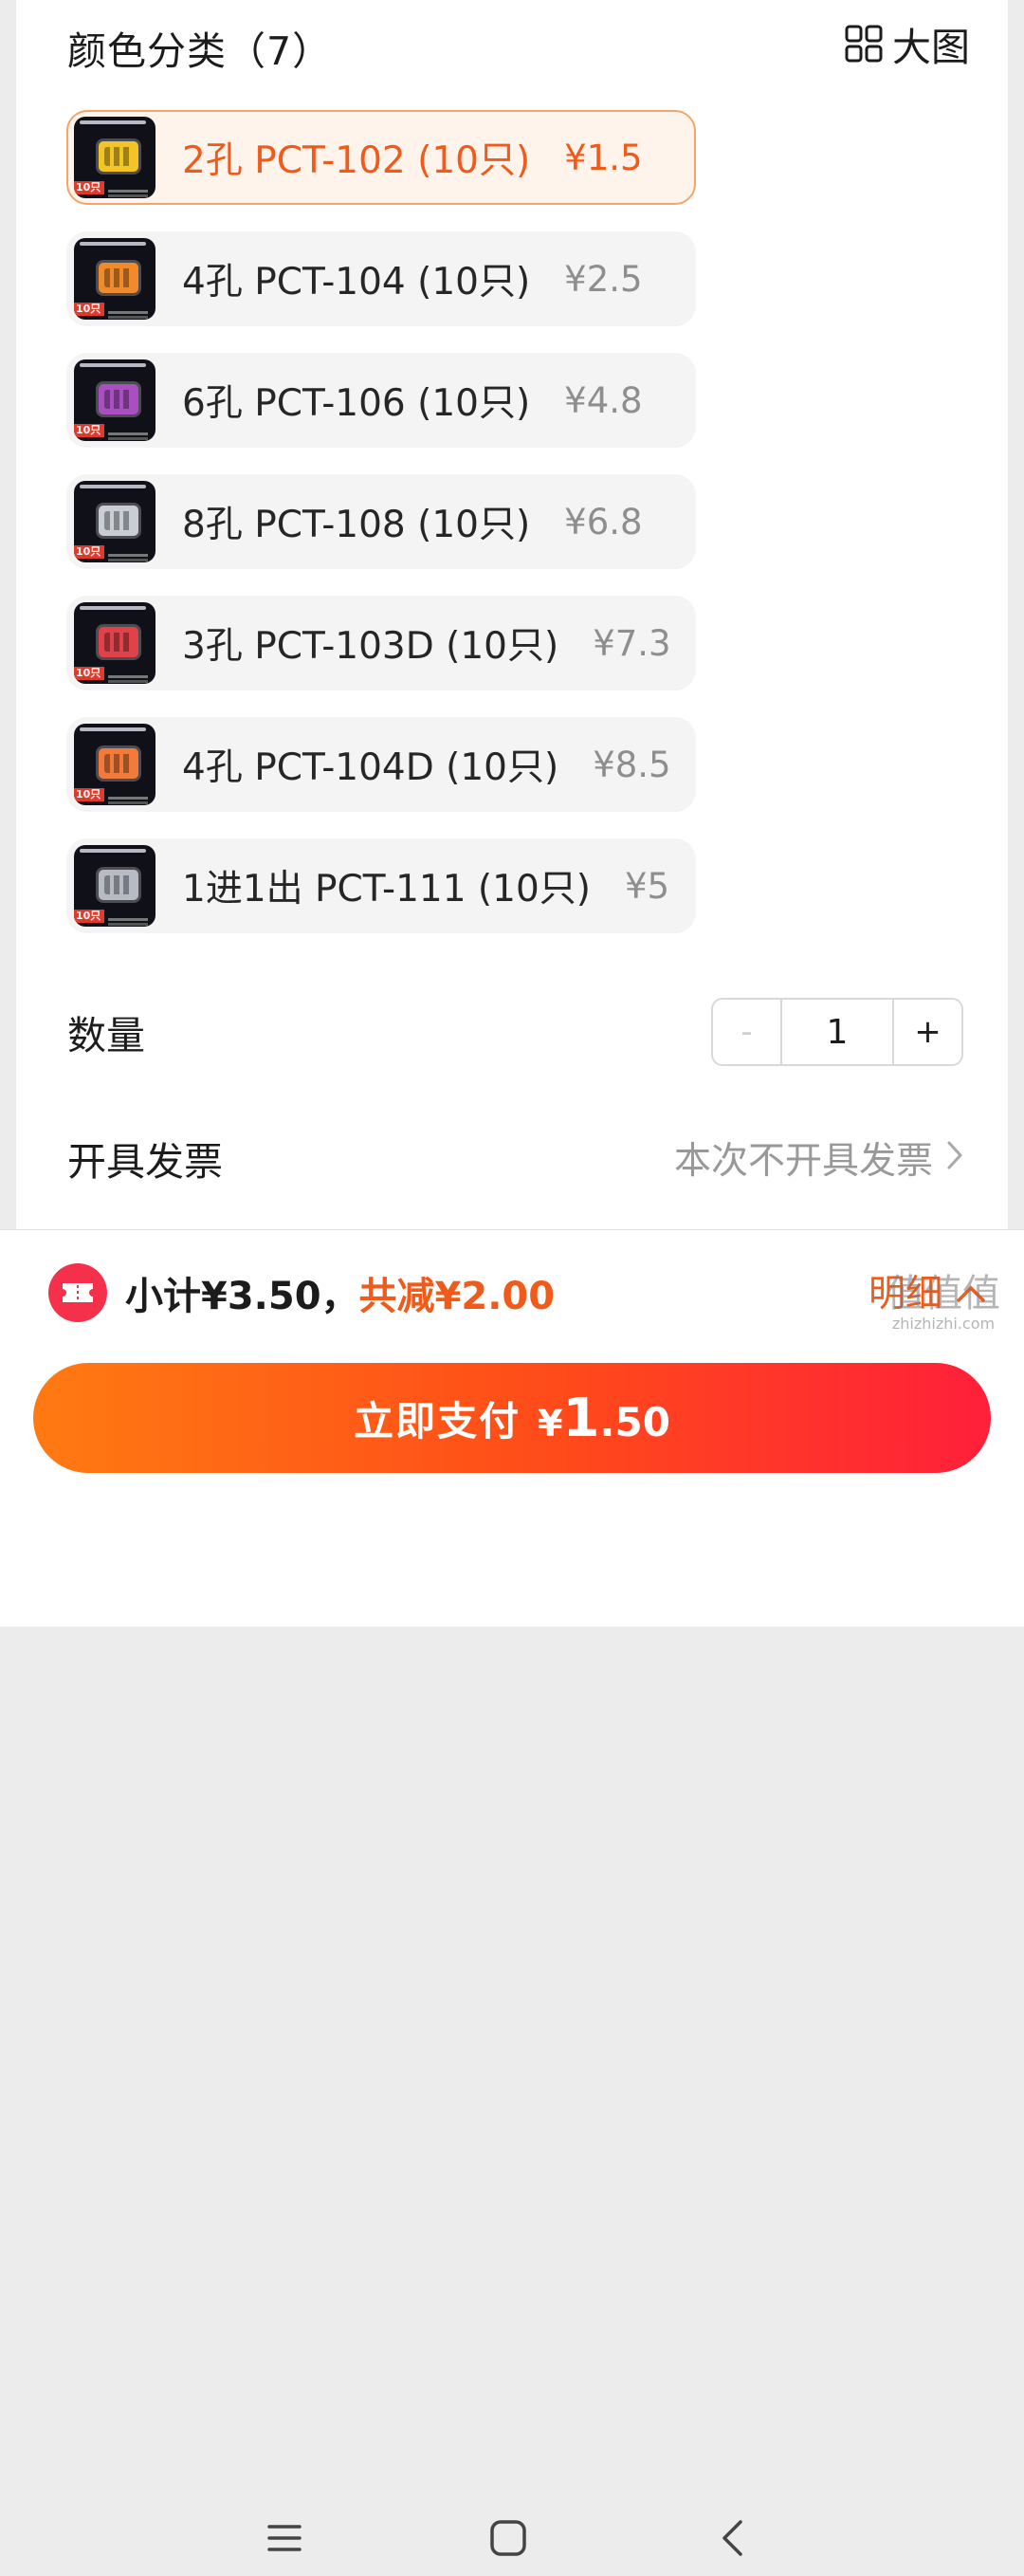  I want to click on large-image-label: 大图, so click(931, 47).